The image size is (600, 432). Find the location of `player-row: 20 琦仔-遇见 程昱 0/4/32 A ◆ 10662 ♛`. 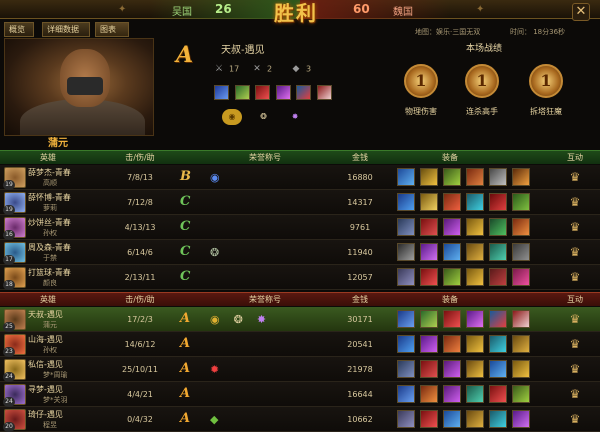

player-row: 20 琦仔-遇见 程昱 0/4/32 A ◆ 10662 ♛ is located at coordinates (300, 419).